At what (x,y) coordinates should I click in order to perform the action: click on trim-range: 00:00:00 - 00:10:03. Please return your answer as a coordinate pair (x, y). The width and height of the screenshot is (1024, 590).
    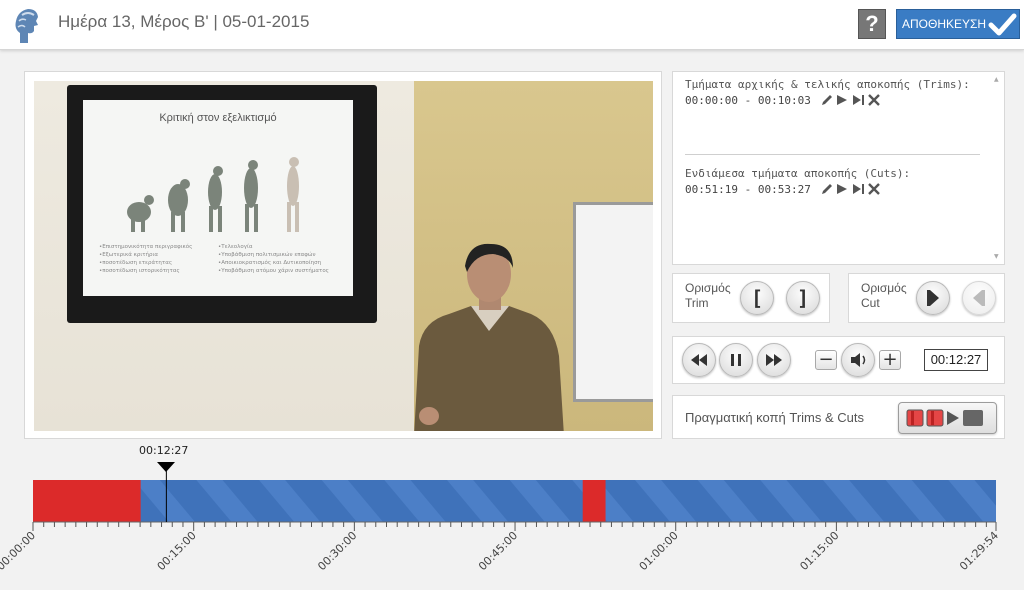
    Looking at the image, I should click on (748, 100).